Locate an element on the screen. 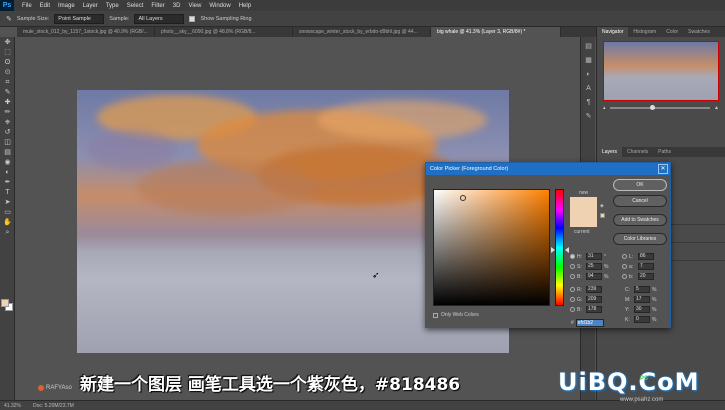 The width and height of the screenshot is (725, 410). navigator-thumbnail is located at coordinates (661, 71).